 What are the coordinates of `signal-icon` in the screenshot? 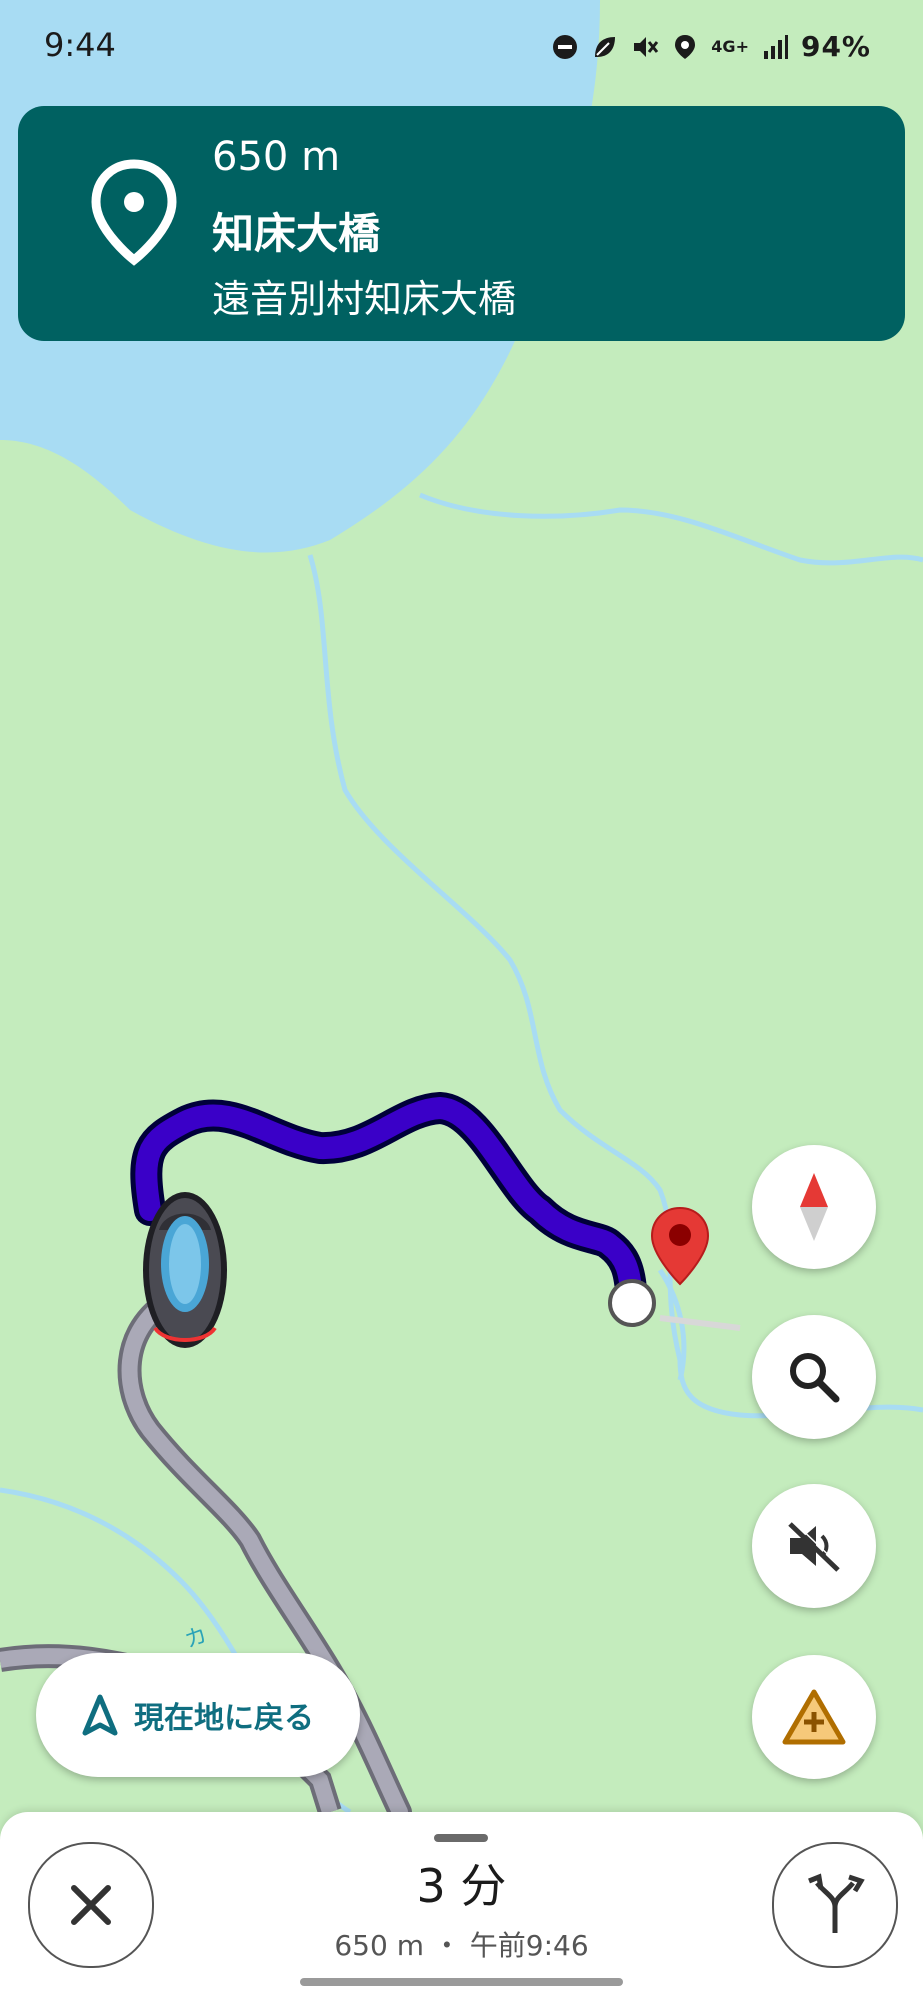 It's located at (775, 47).